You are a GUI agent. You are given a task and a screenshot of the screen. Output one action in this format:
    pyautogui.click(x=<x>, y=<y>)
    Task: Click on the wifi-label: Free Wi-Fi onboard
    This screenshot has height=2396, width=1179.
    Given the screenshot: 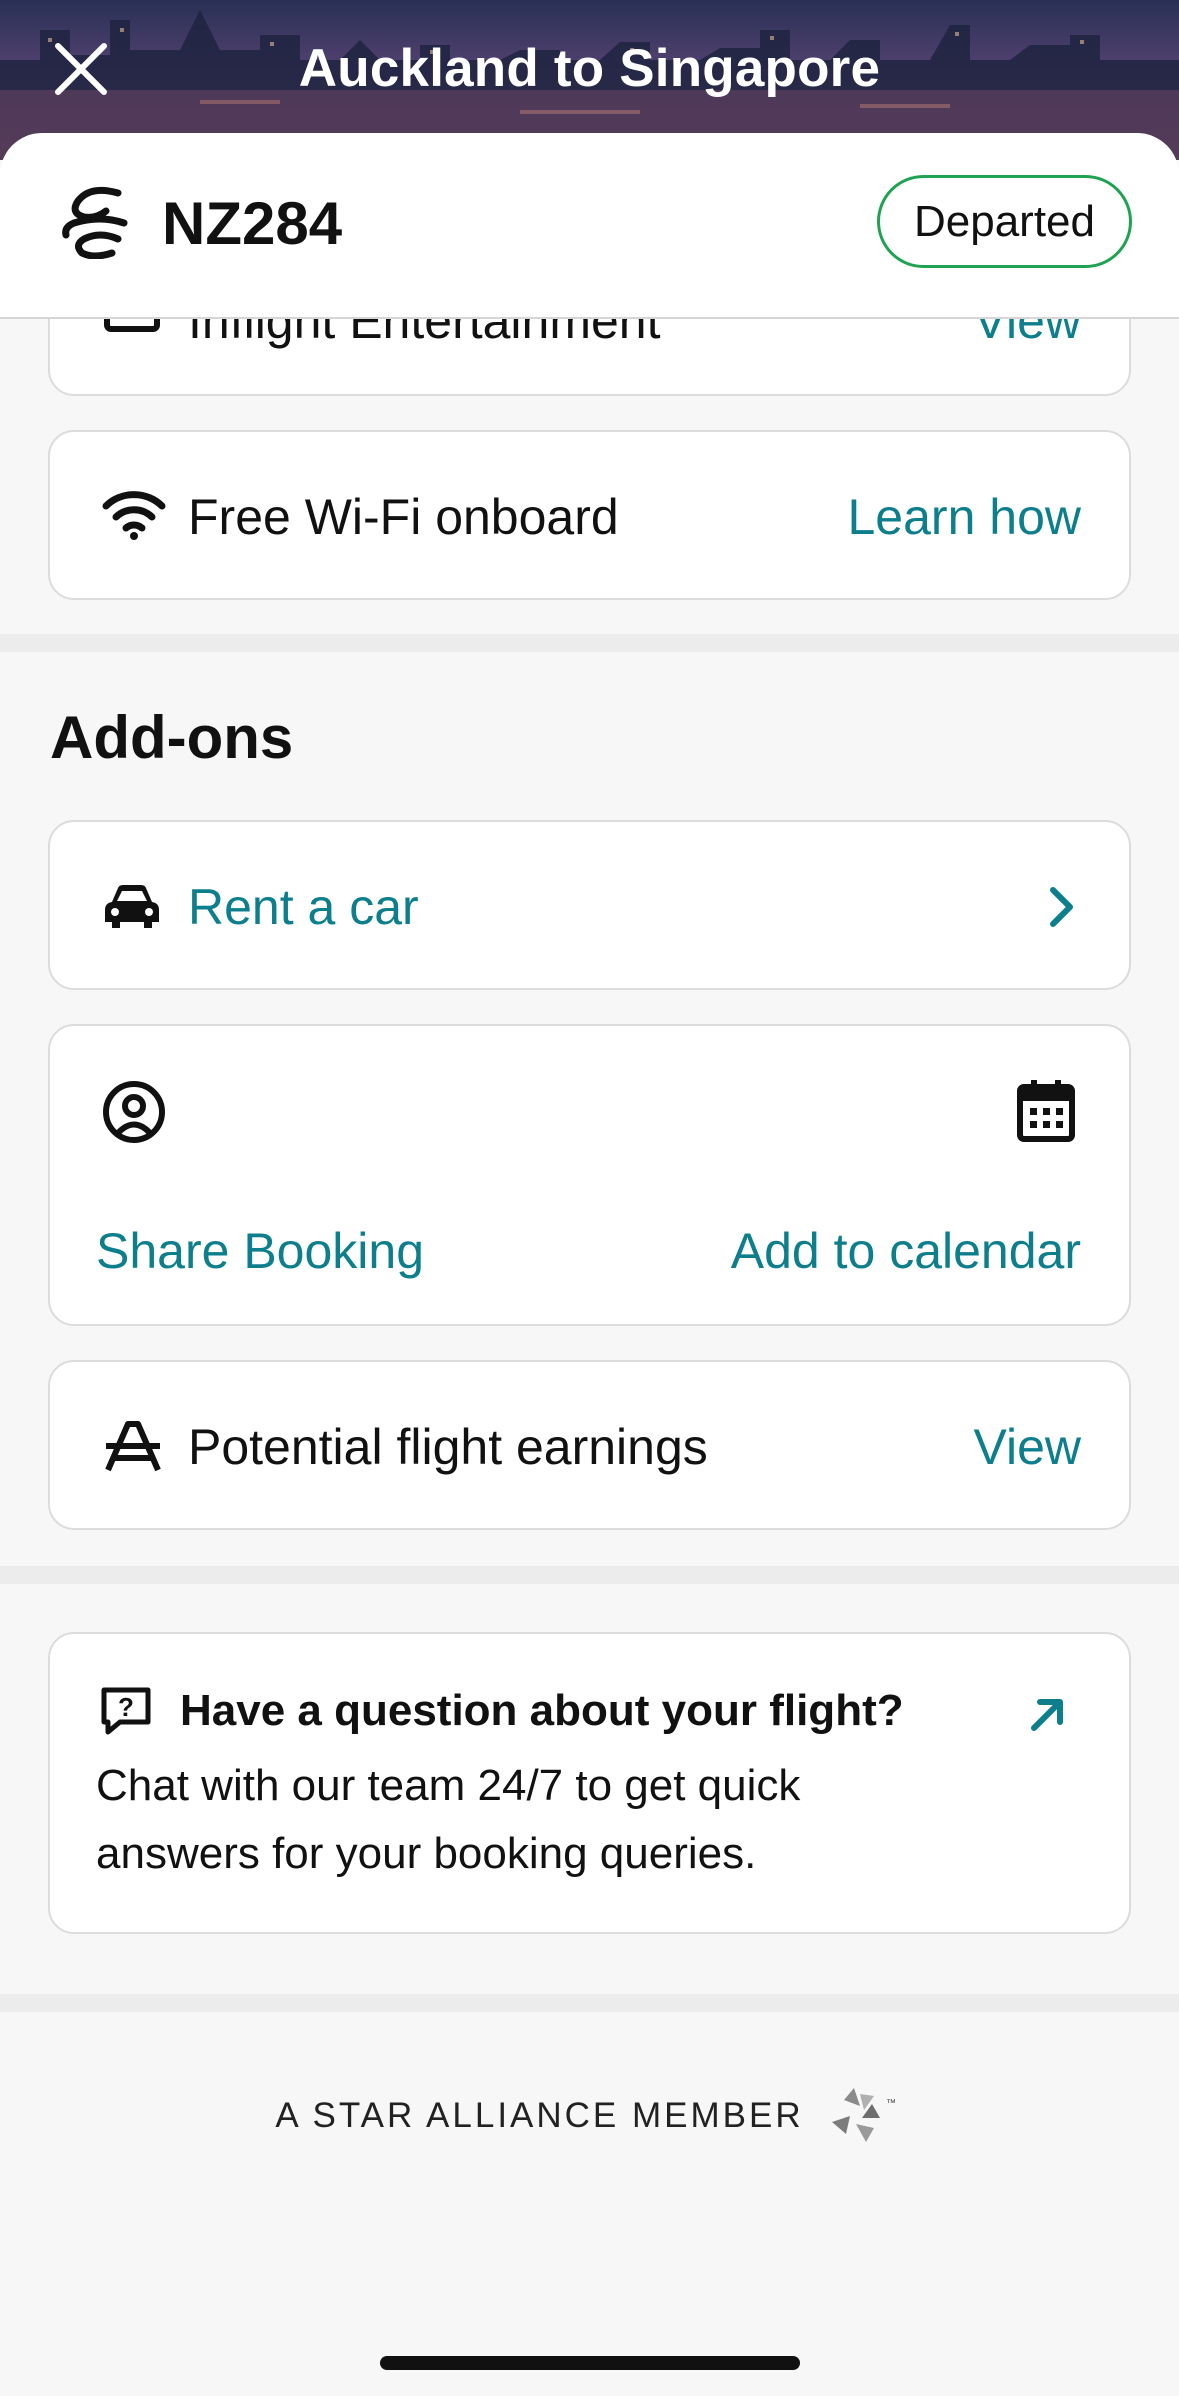 What is the action you would take?
    pyautogui.click(x=403, y=517)
    